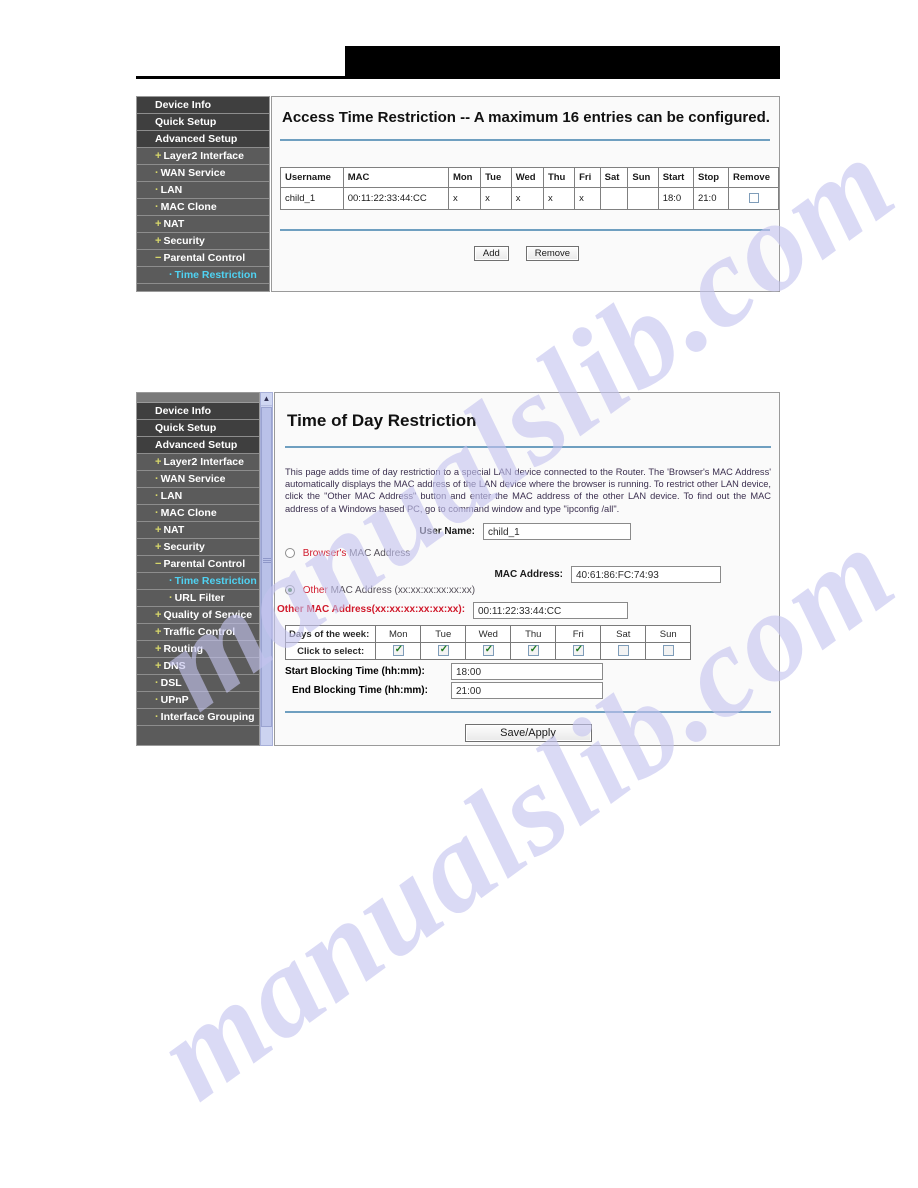  Describe the element at coordinates (290, 553) in the screenshot. I see `browsers-mac-radio` at that location.